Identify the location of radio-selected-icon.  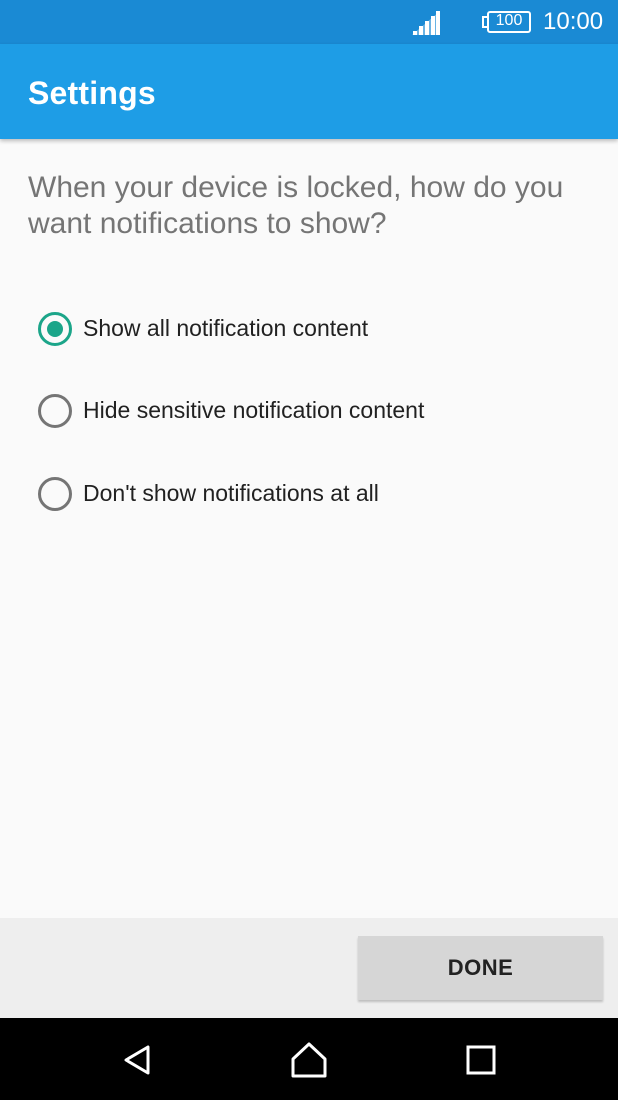
(55, 329).